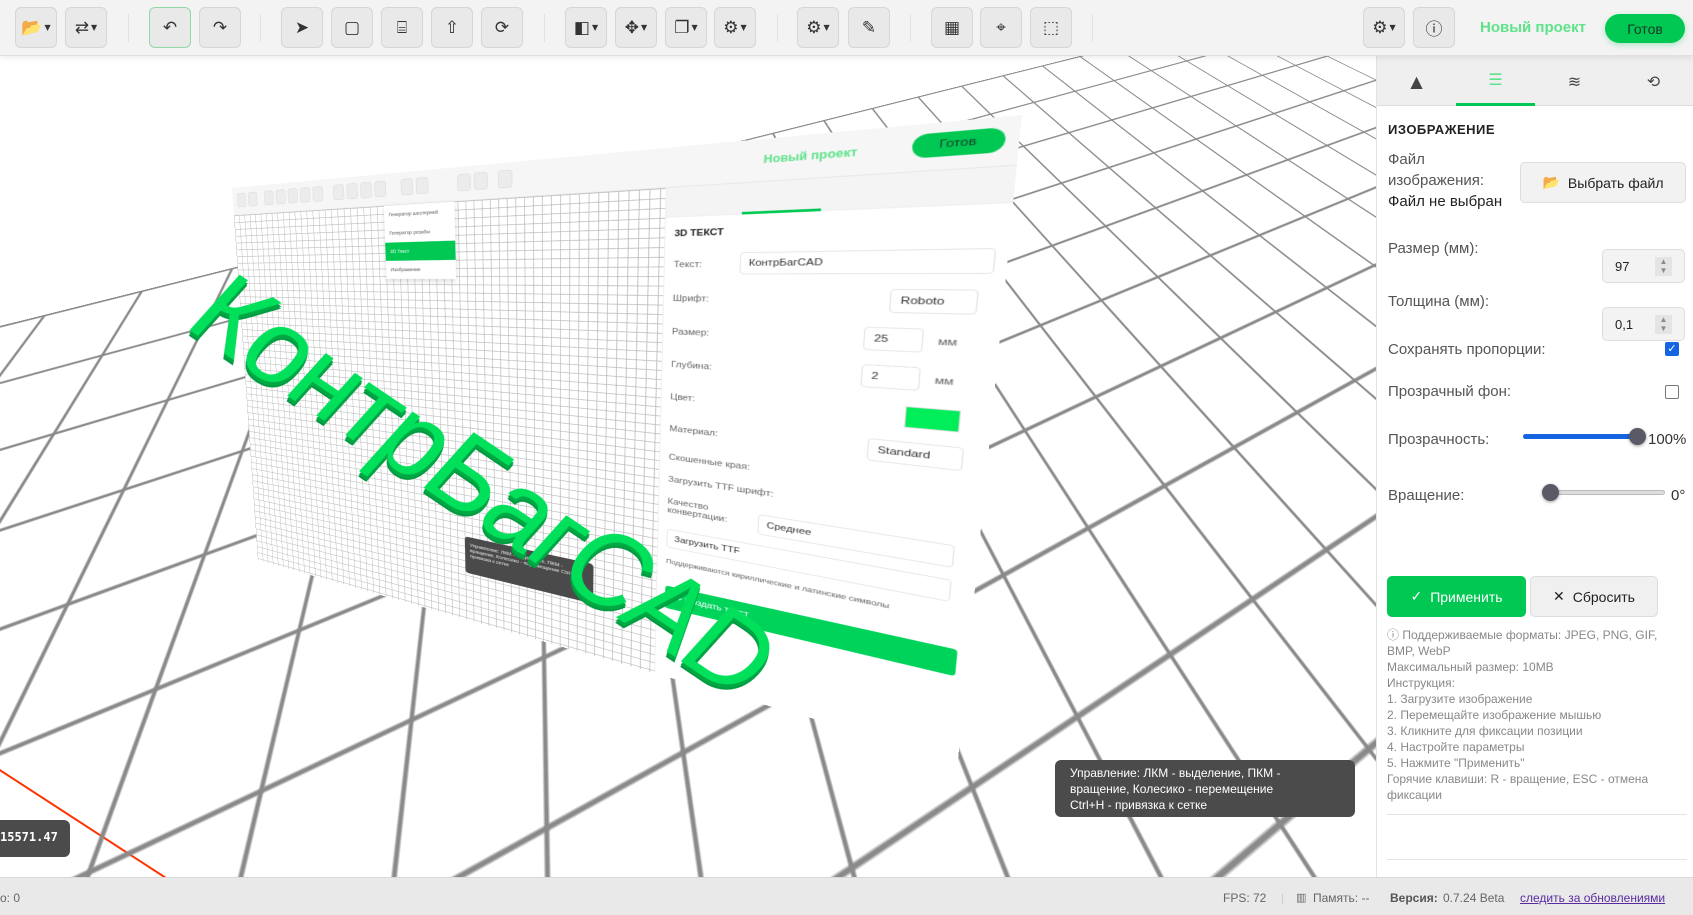  I want to click on shapes-button: ◧ ▼, so click(586, 27).